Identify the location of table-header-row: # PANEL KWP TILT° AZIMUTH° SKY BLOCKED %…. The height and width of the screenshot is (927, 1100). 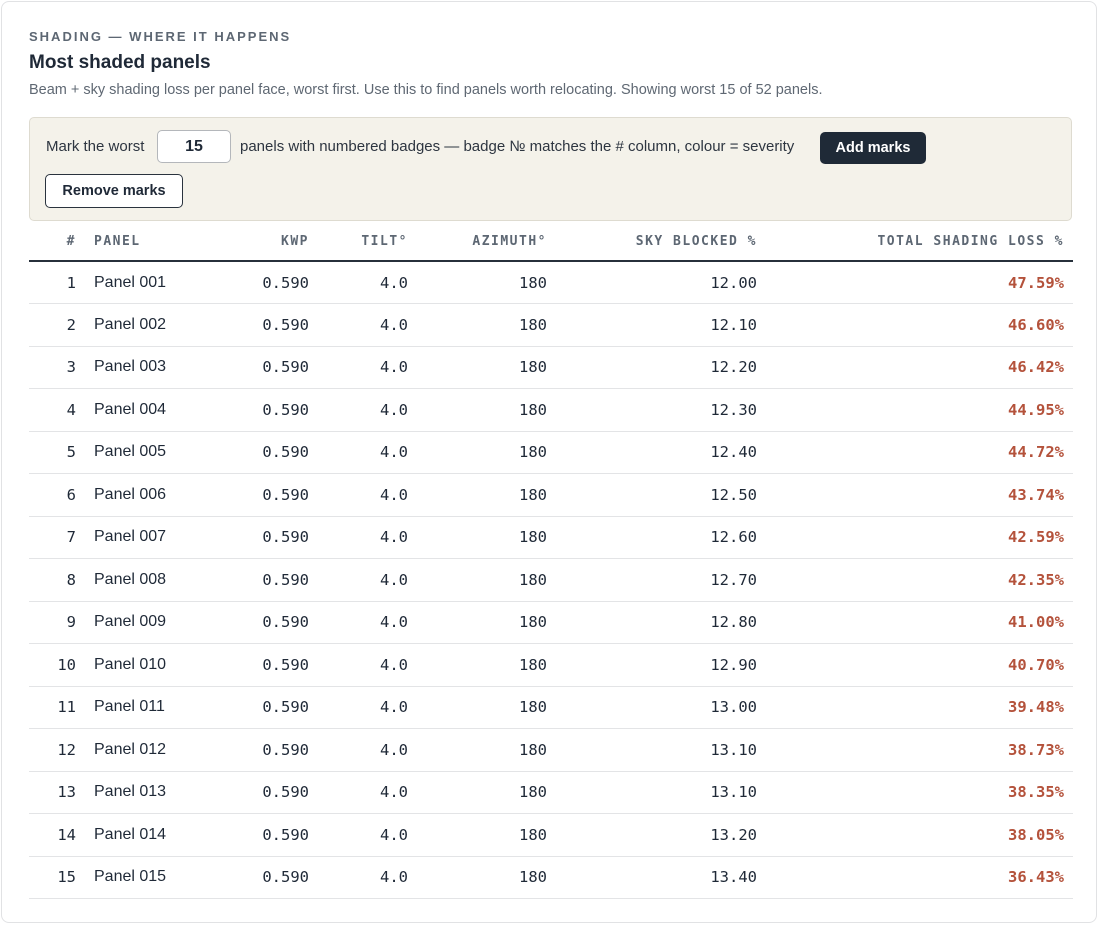
(551, 242).